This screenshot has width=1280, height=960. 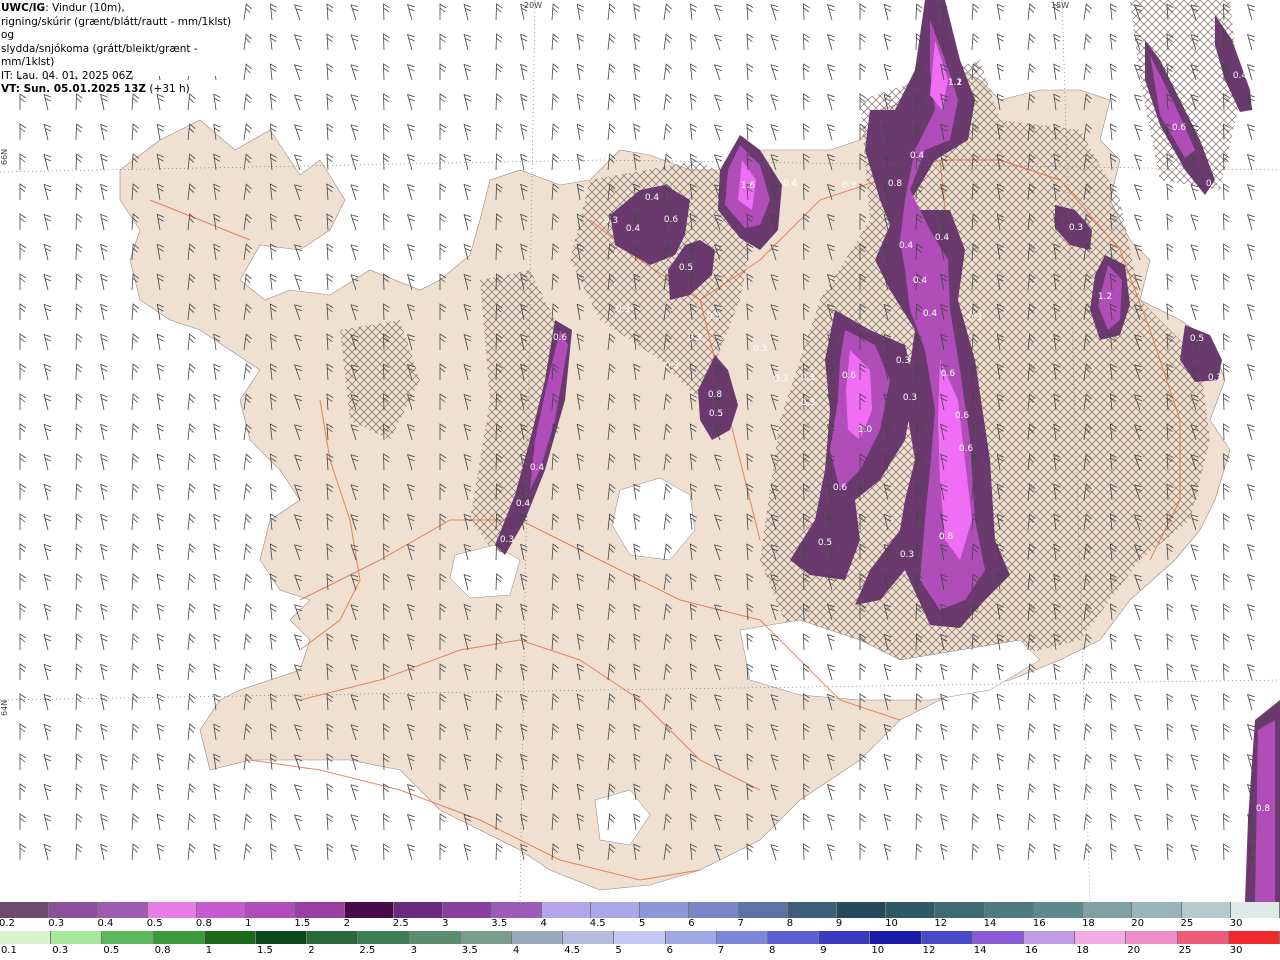 I want to click on snow-legend-label: 0.8, so click(x=203, y=923).